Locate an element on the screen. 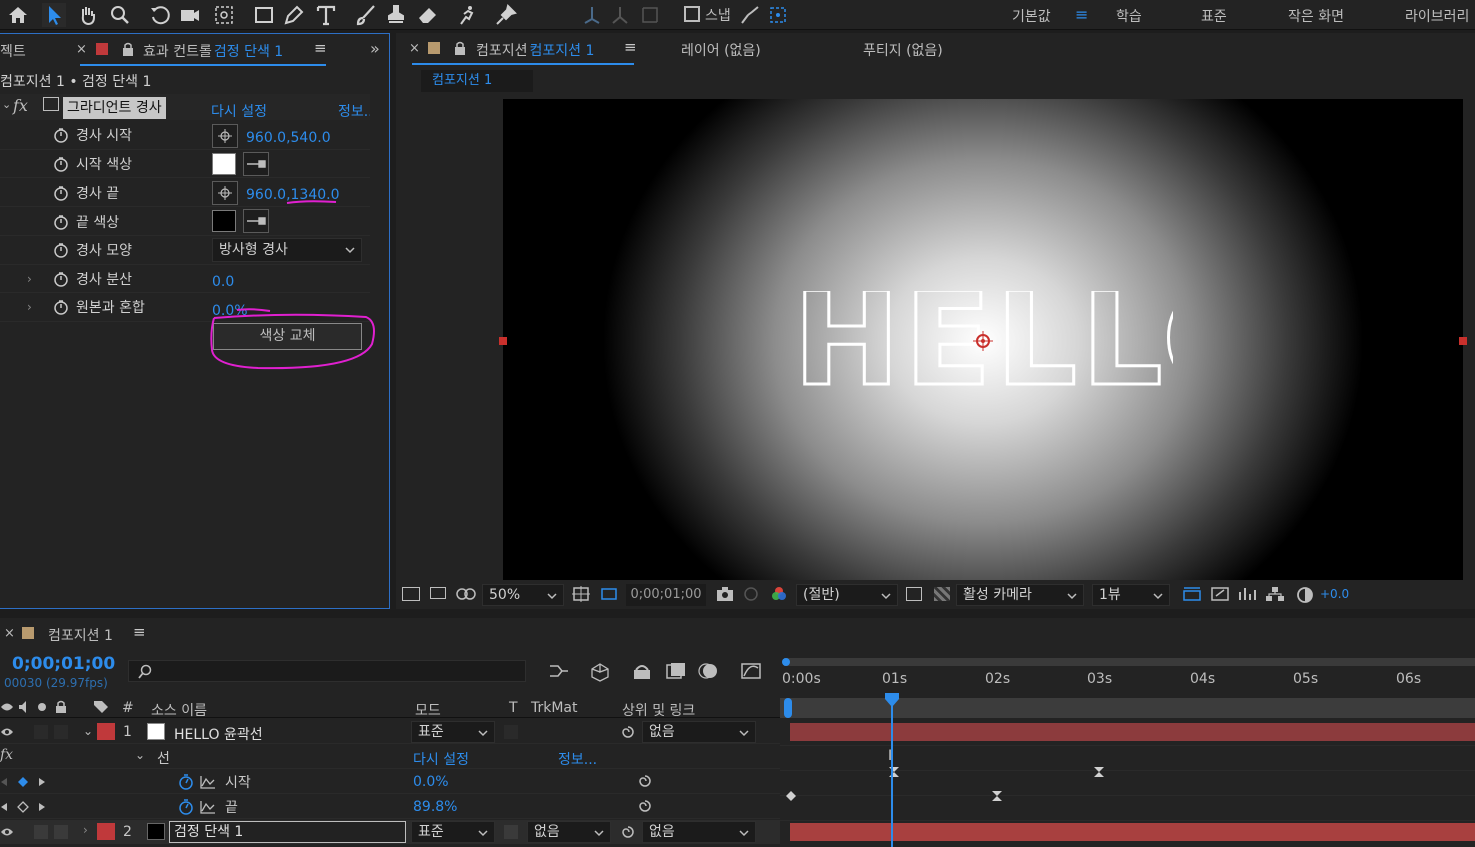 The image size is (1475, 847). add-keyframe-icon is located at coordinates (23, 782).